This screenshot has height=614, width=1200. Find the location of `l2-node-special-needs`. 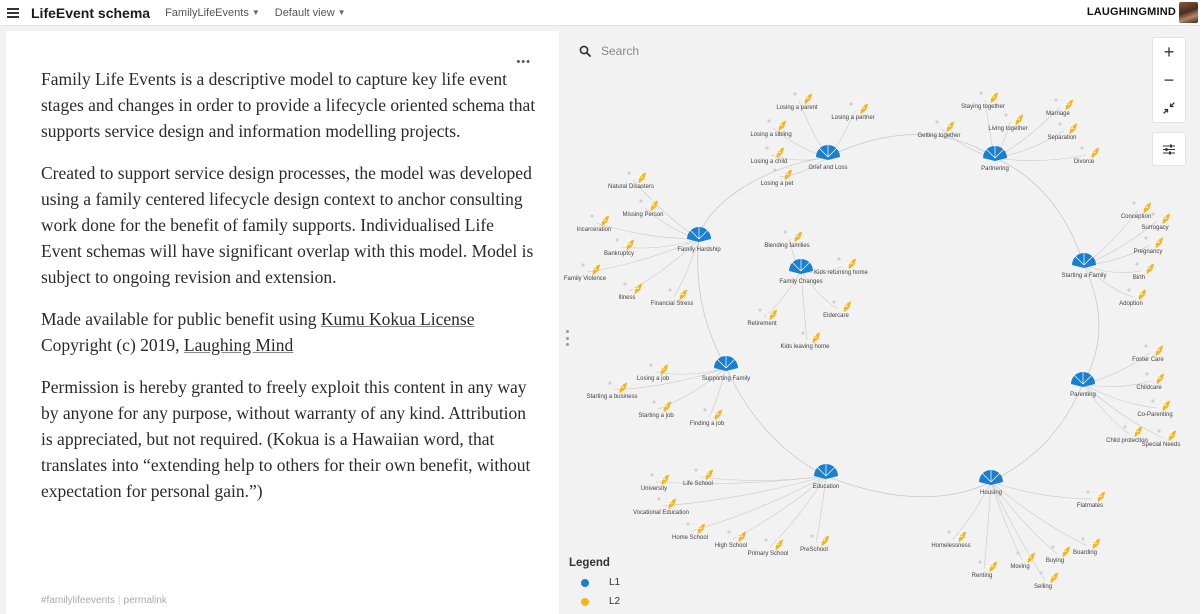

l2-node-special-needs is located at coordinates (1171, 434).